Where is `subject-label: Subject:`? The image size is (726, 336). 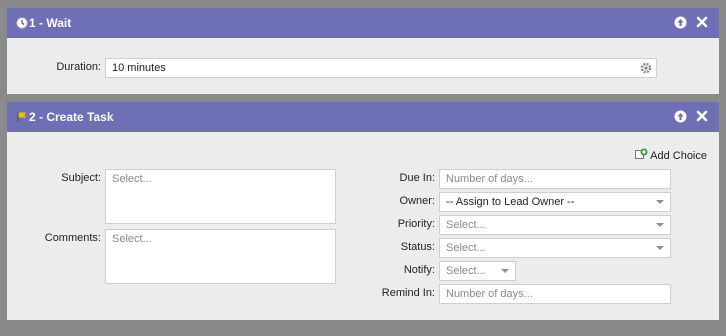 subject-label: Subject: is located at coordinates (81, 178).